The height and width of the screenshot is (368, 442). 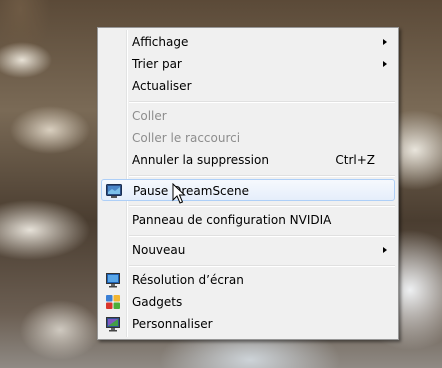 I want to click on menu-item-pause-dreamscene: Pause DreamScene, so click(x=248, y=190).